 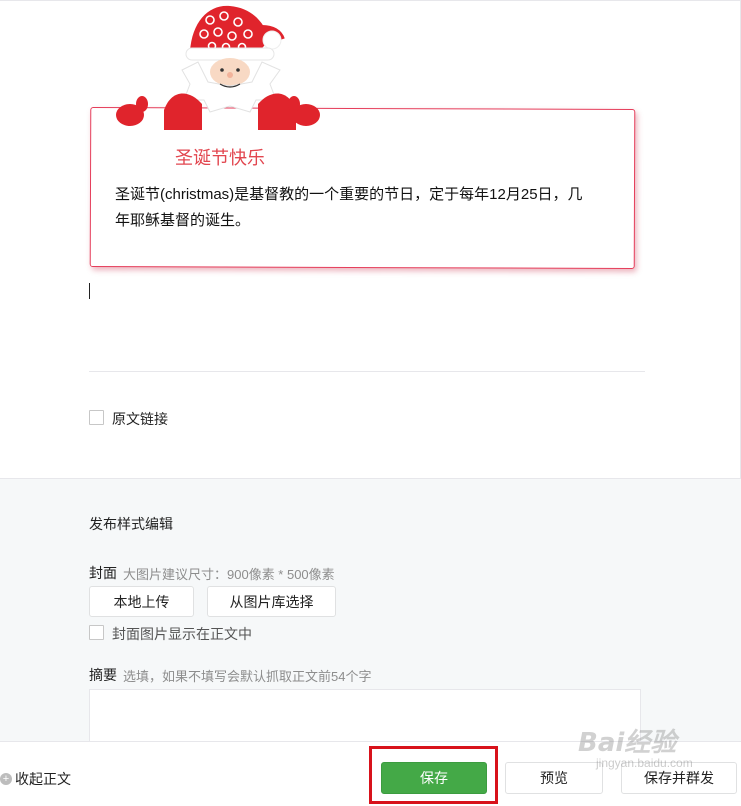 I want to click on summary-hint: 选填，如果不填写会默认抓取正文前54个字, so click(x=247, y=676).